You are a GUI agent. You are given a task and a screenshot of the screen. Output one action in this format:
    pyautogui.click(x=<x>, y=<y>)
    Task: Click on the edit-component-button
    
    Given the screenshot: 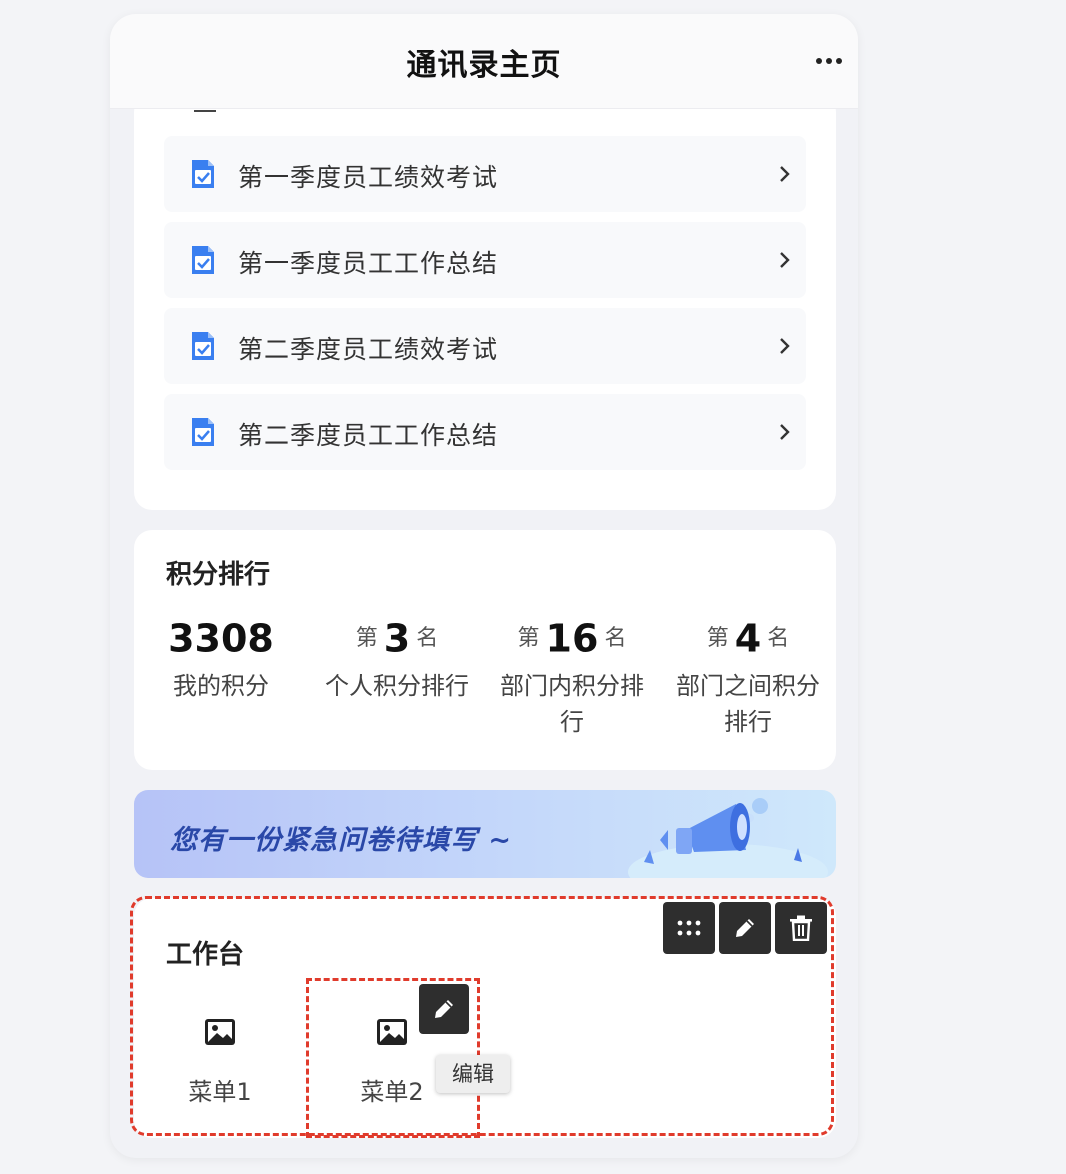 What is the action you would take?
    pyautogui.click(x=745, y=928)
    